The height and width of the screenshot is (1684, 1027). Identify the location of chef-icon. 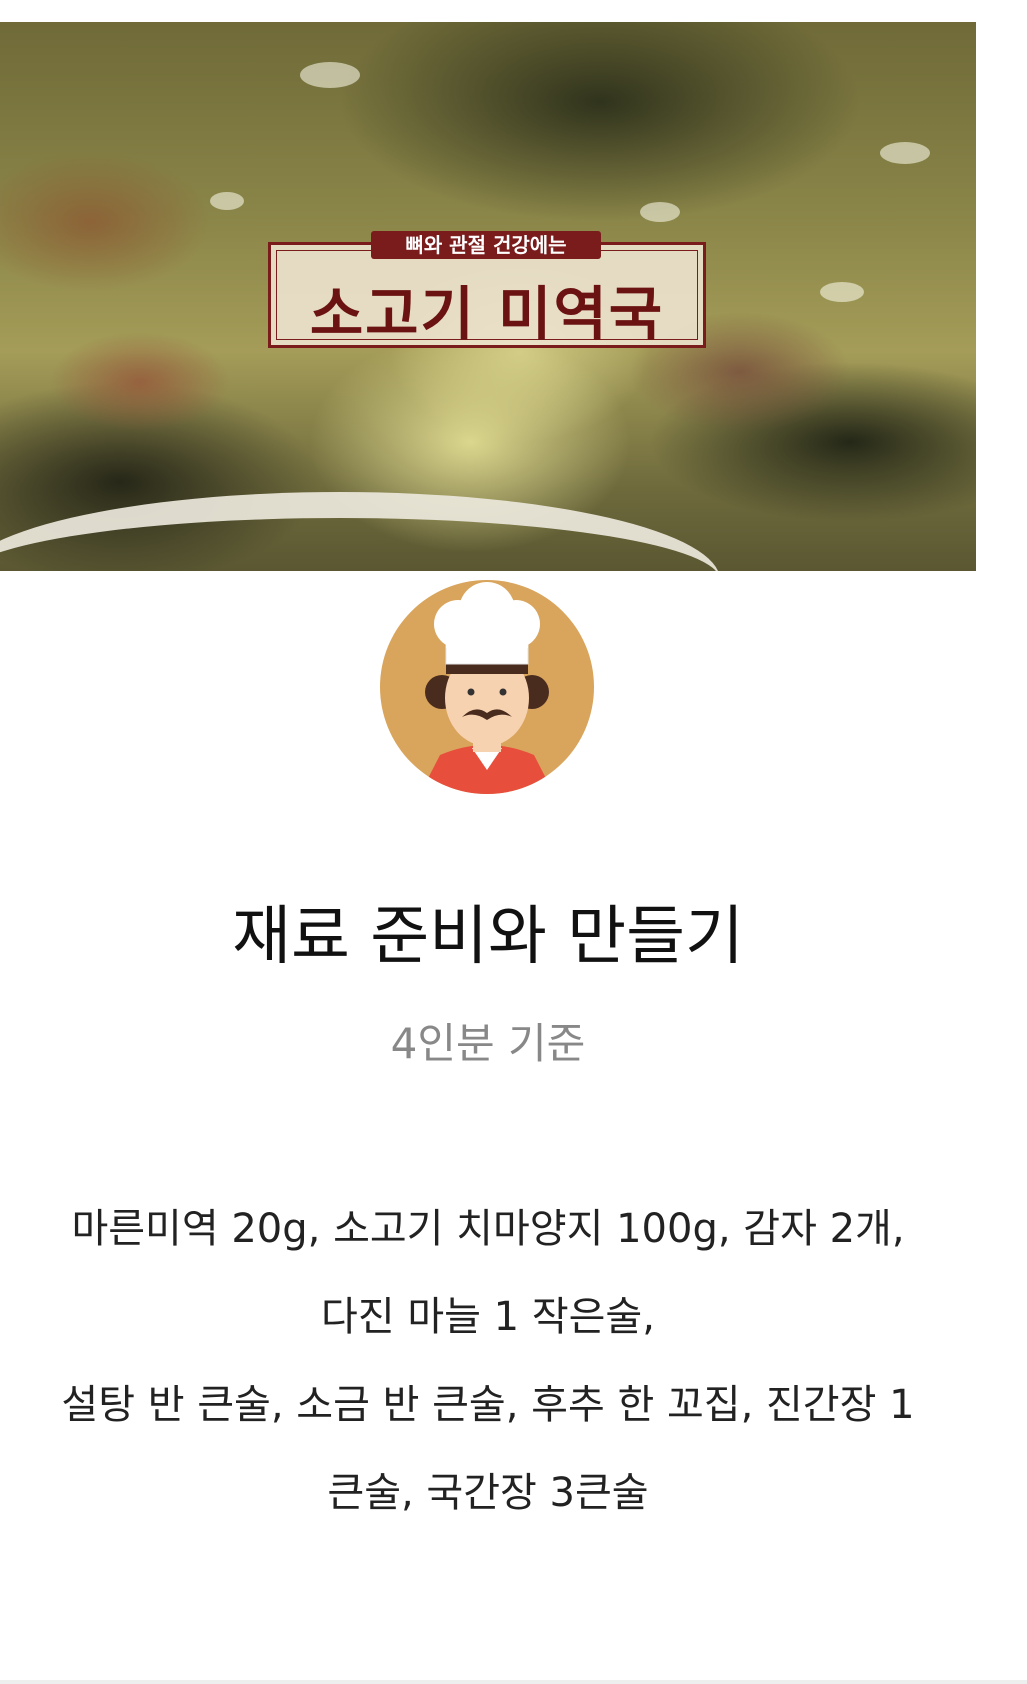
(487, 688).